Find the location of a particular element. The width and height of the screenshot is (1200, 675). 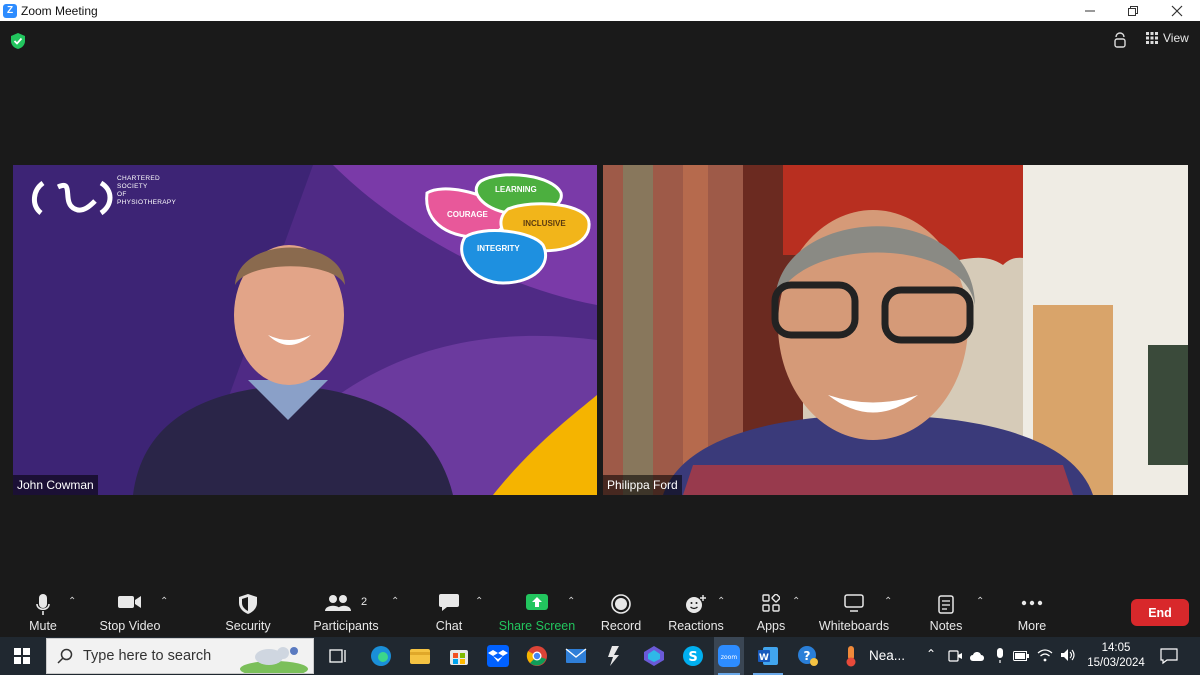

svg-text: W is located at coordinates (764, 658).